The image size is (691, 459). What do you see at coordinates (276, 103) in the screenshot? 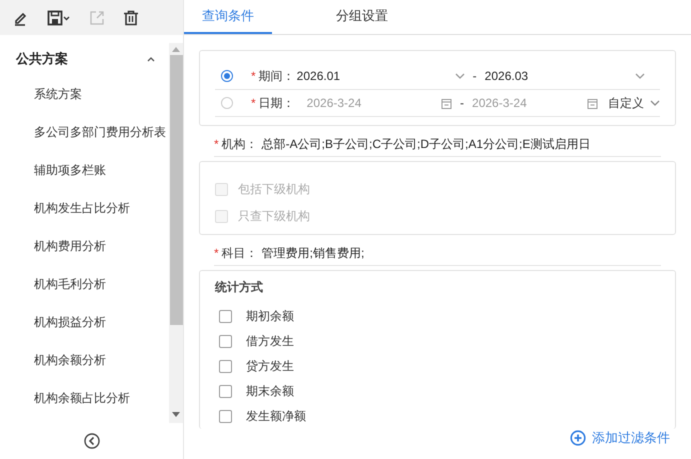
I see `field-label: 日期：` at bounding box center [276, 103].